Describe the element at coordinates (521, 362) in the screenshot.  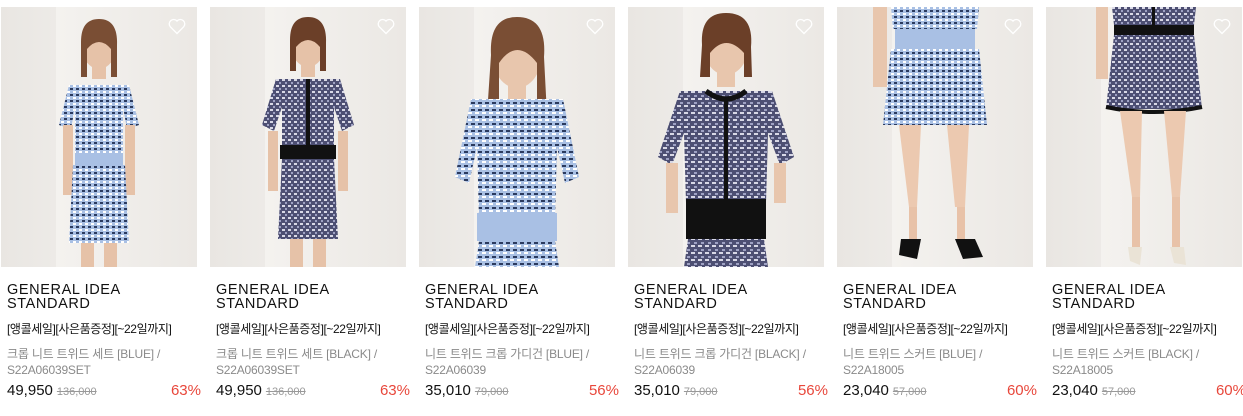
I see `product-name: 니트 트위드 크롭 가디건 [BLUE] / S22A06039` at that location.